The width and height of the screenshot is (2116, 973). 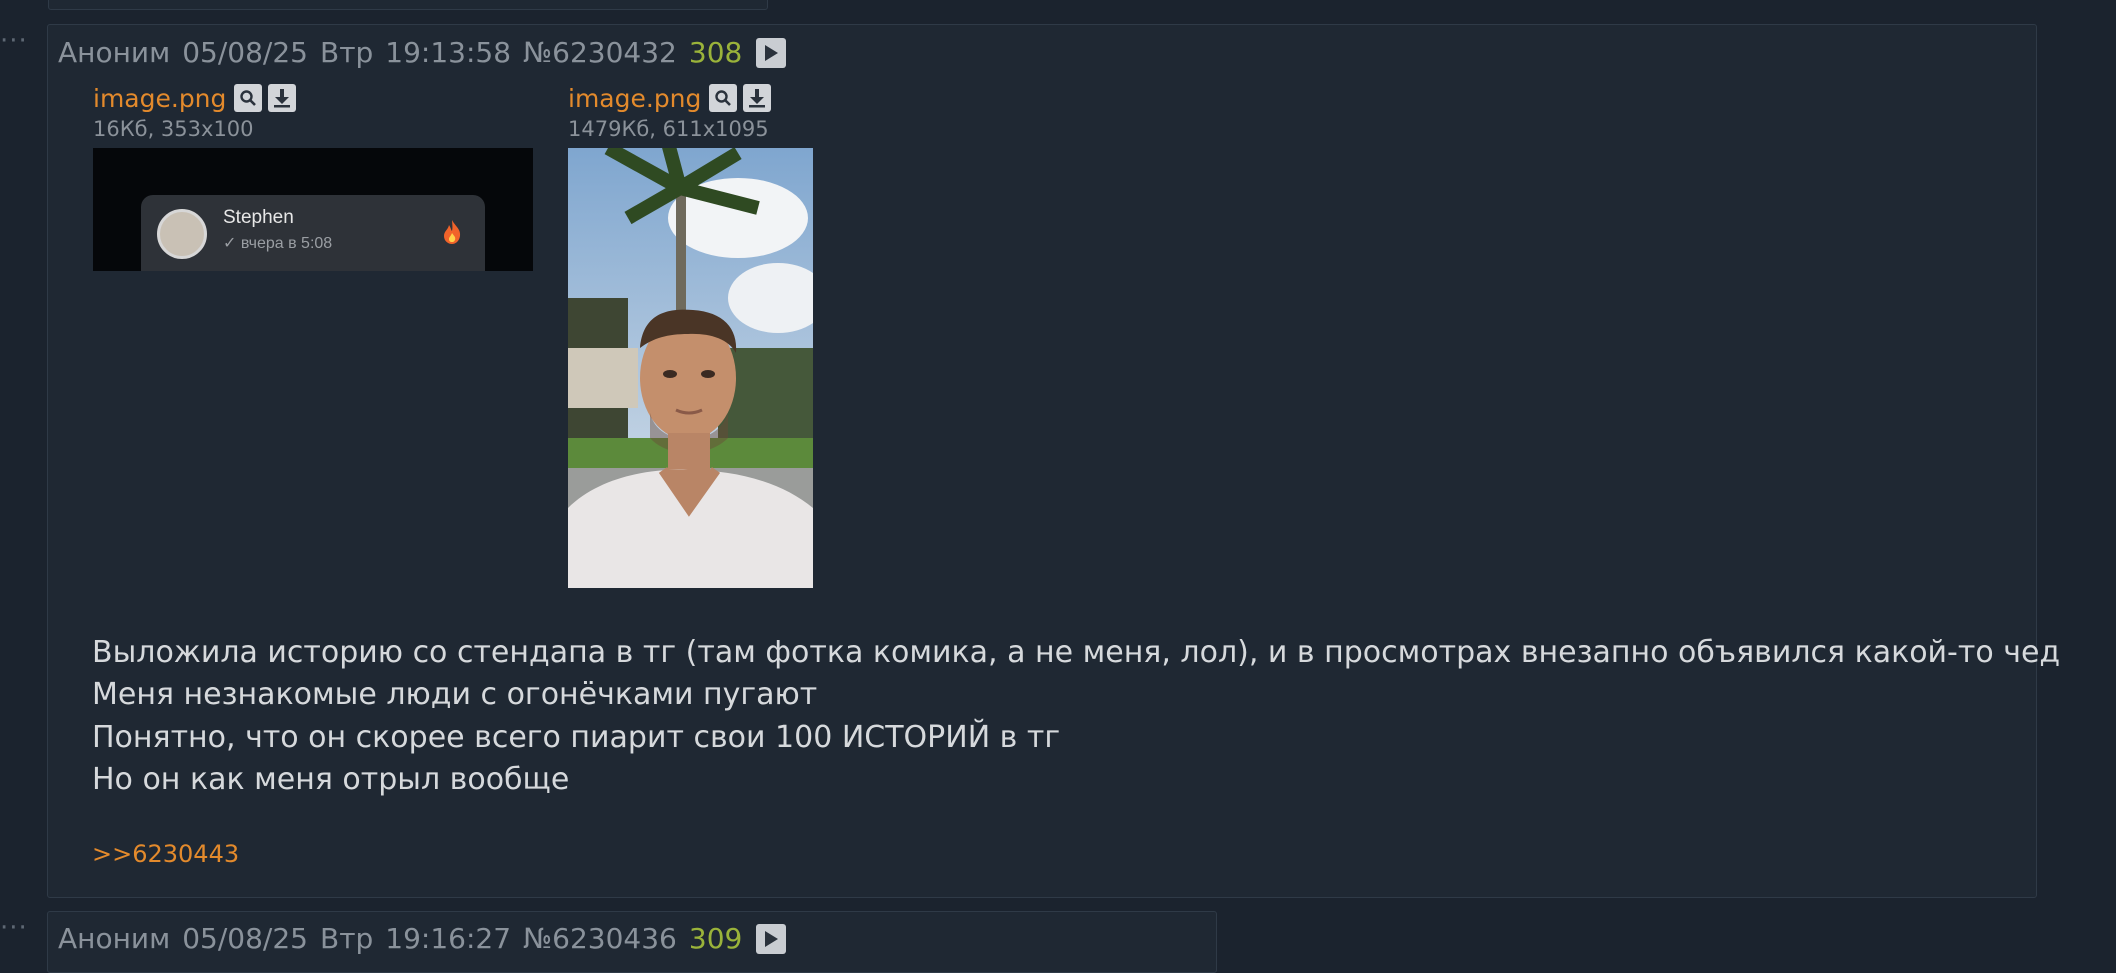 I want to click on post-time: 19:13:58, so click(x=448, y=52).